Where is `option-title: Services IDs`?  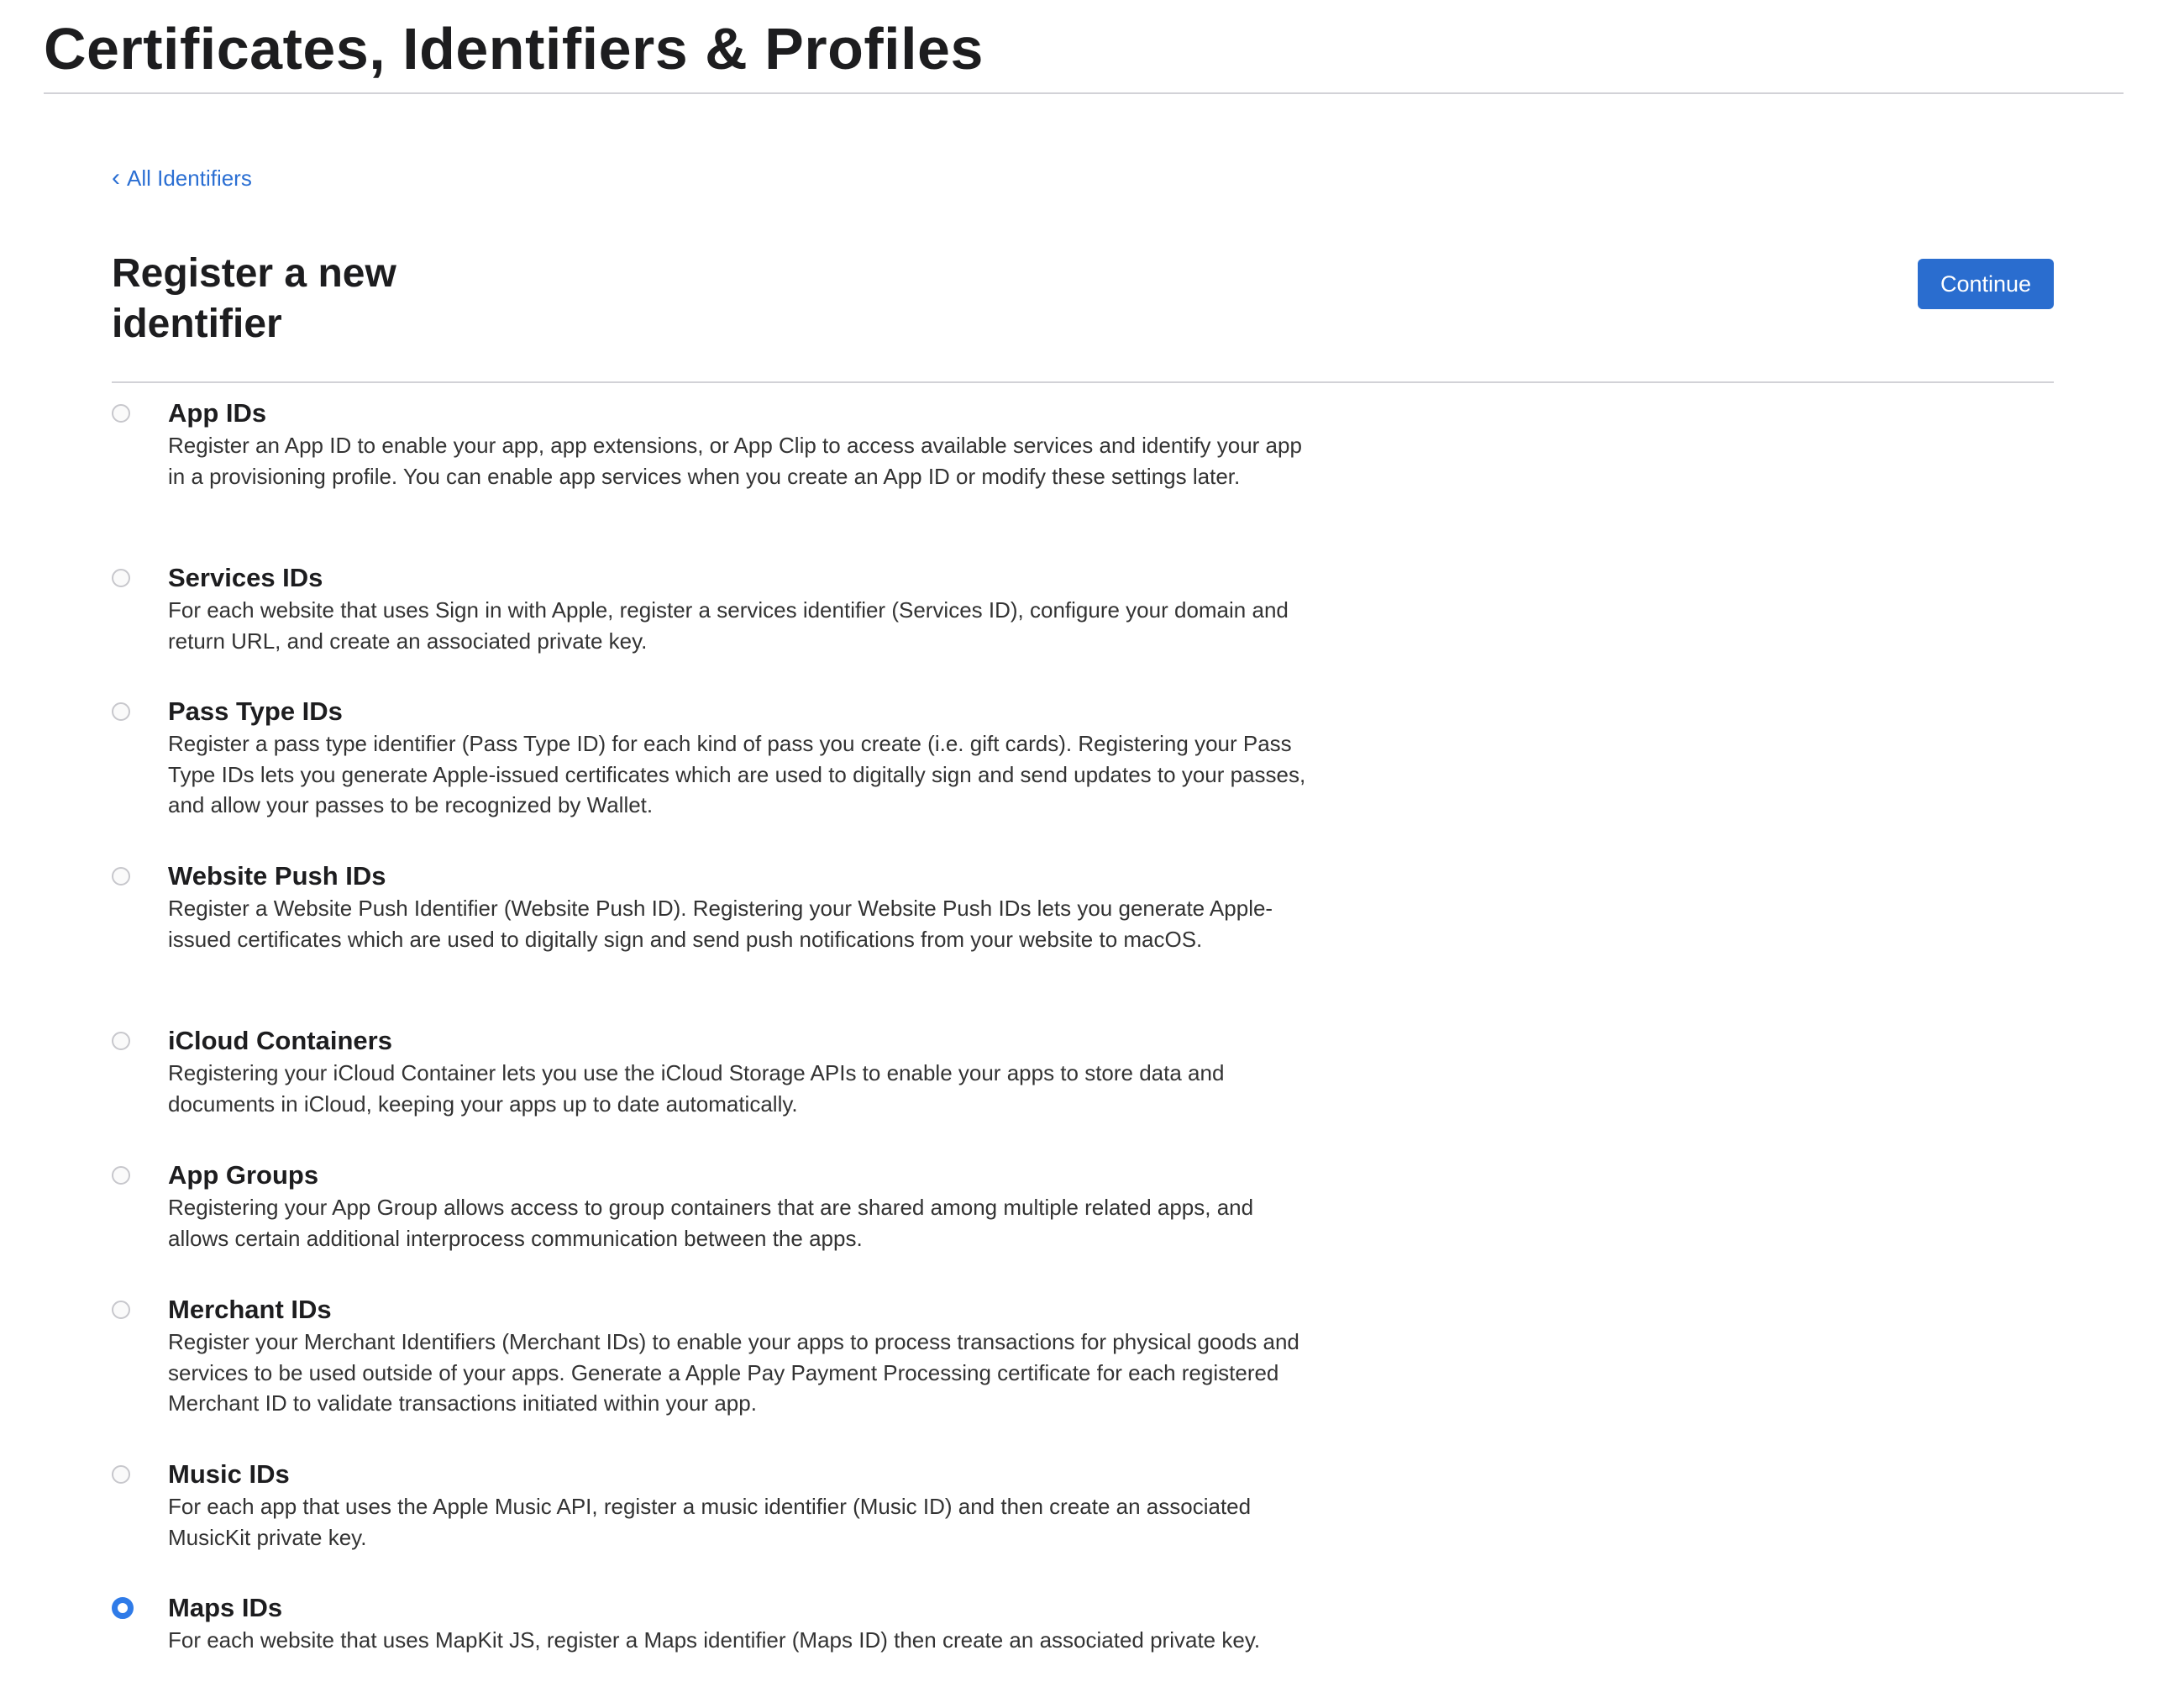
option-title: Services IDs is located at coordinates (245, 578).